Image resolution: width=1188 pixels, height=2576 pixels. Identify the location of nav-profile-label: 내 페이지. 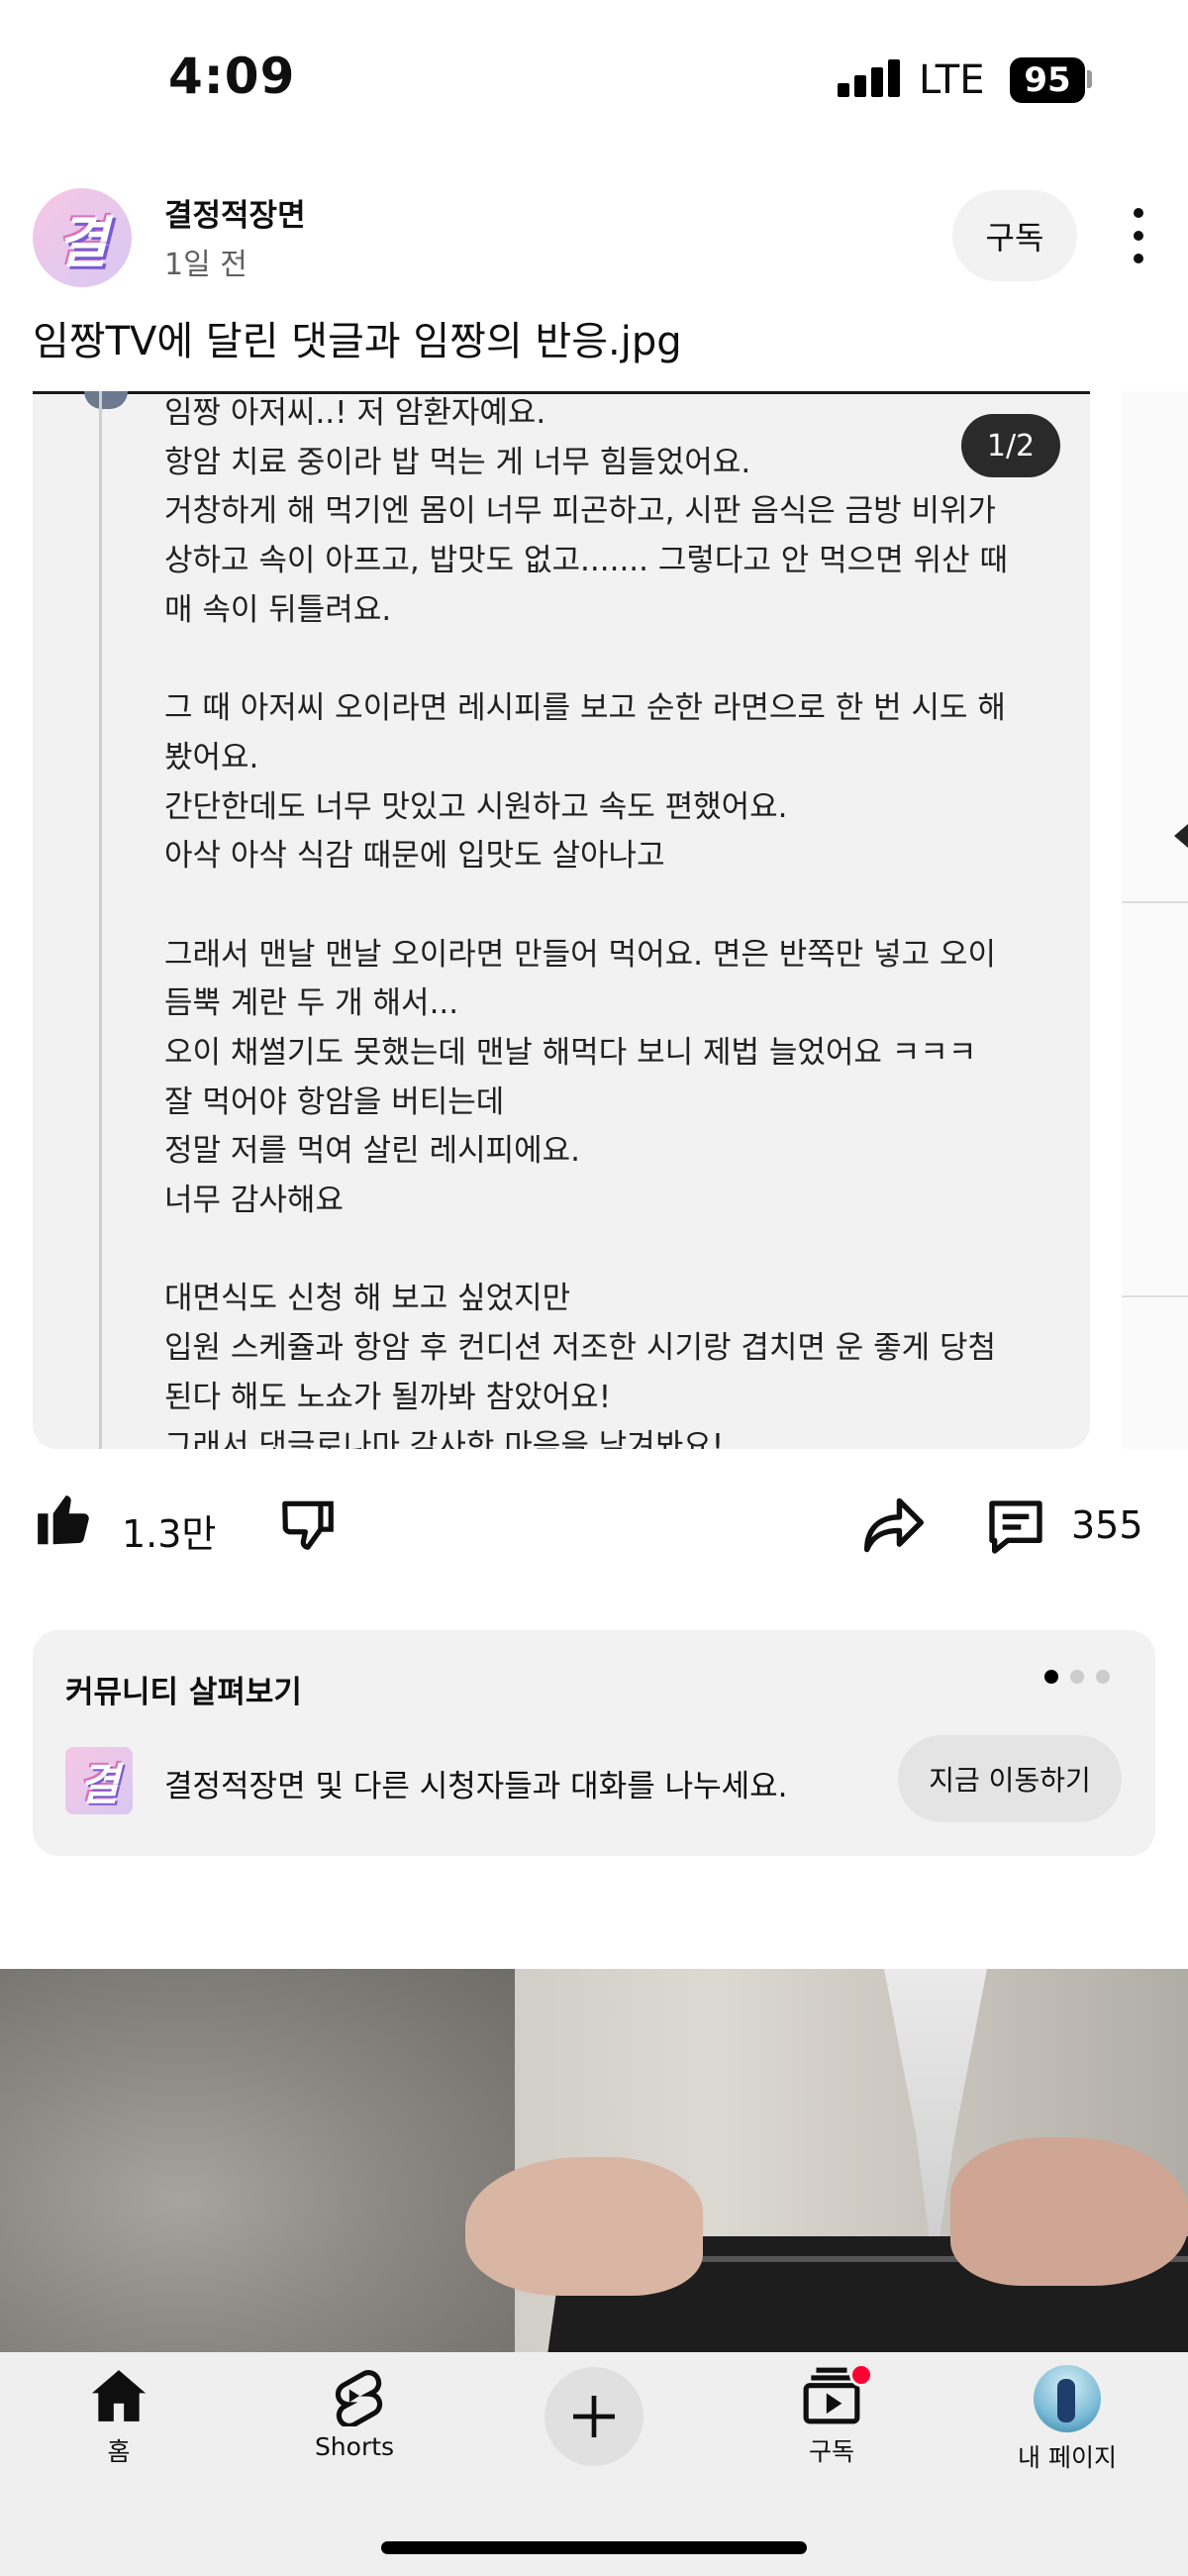
(1067, 2457).